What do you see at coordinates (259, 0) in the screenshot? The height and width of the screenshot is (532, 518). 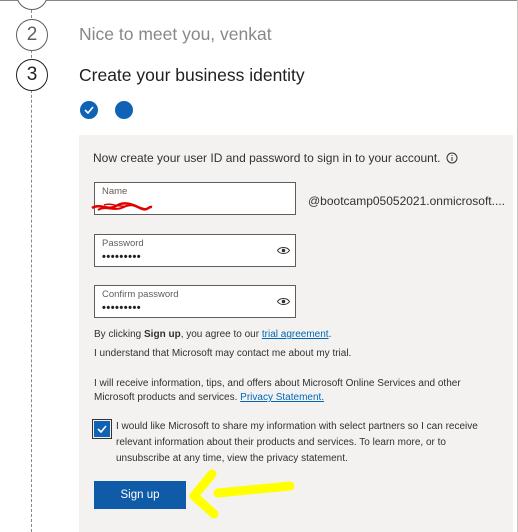 I see `window-top-border` at bounding box center [259, 0].